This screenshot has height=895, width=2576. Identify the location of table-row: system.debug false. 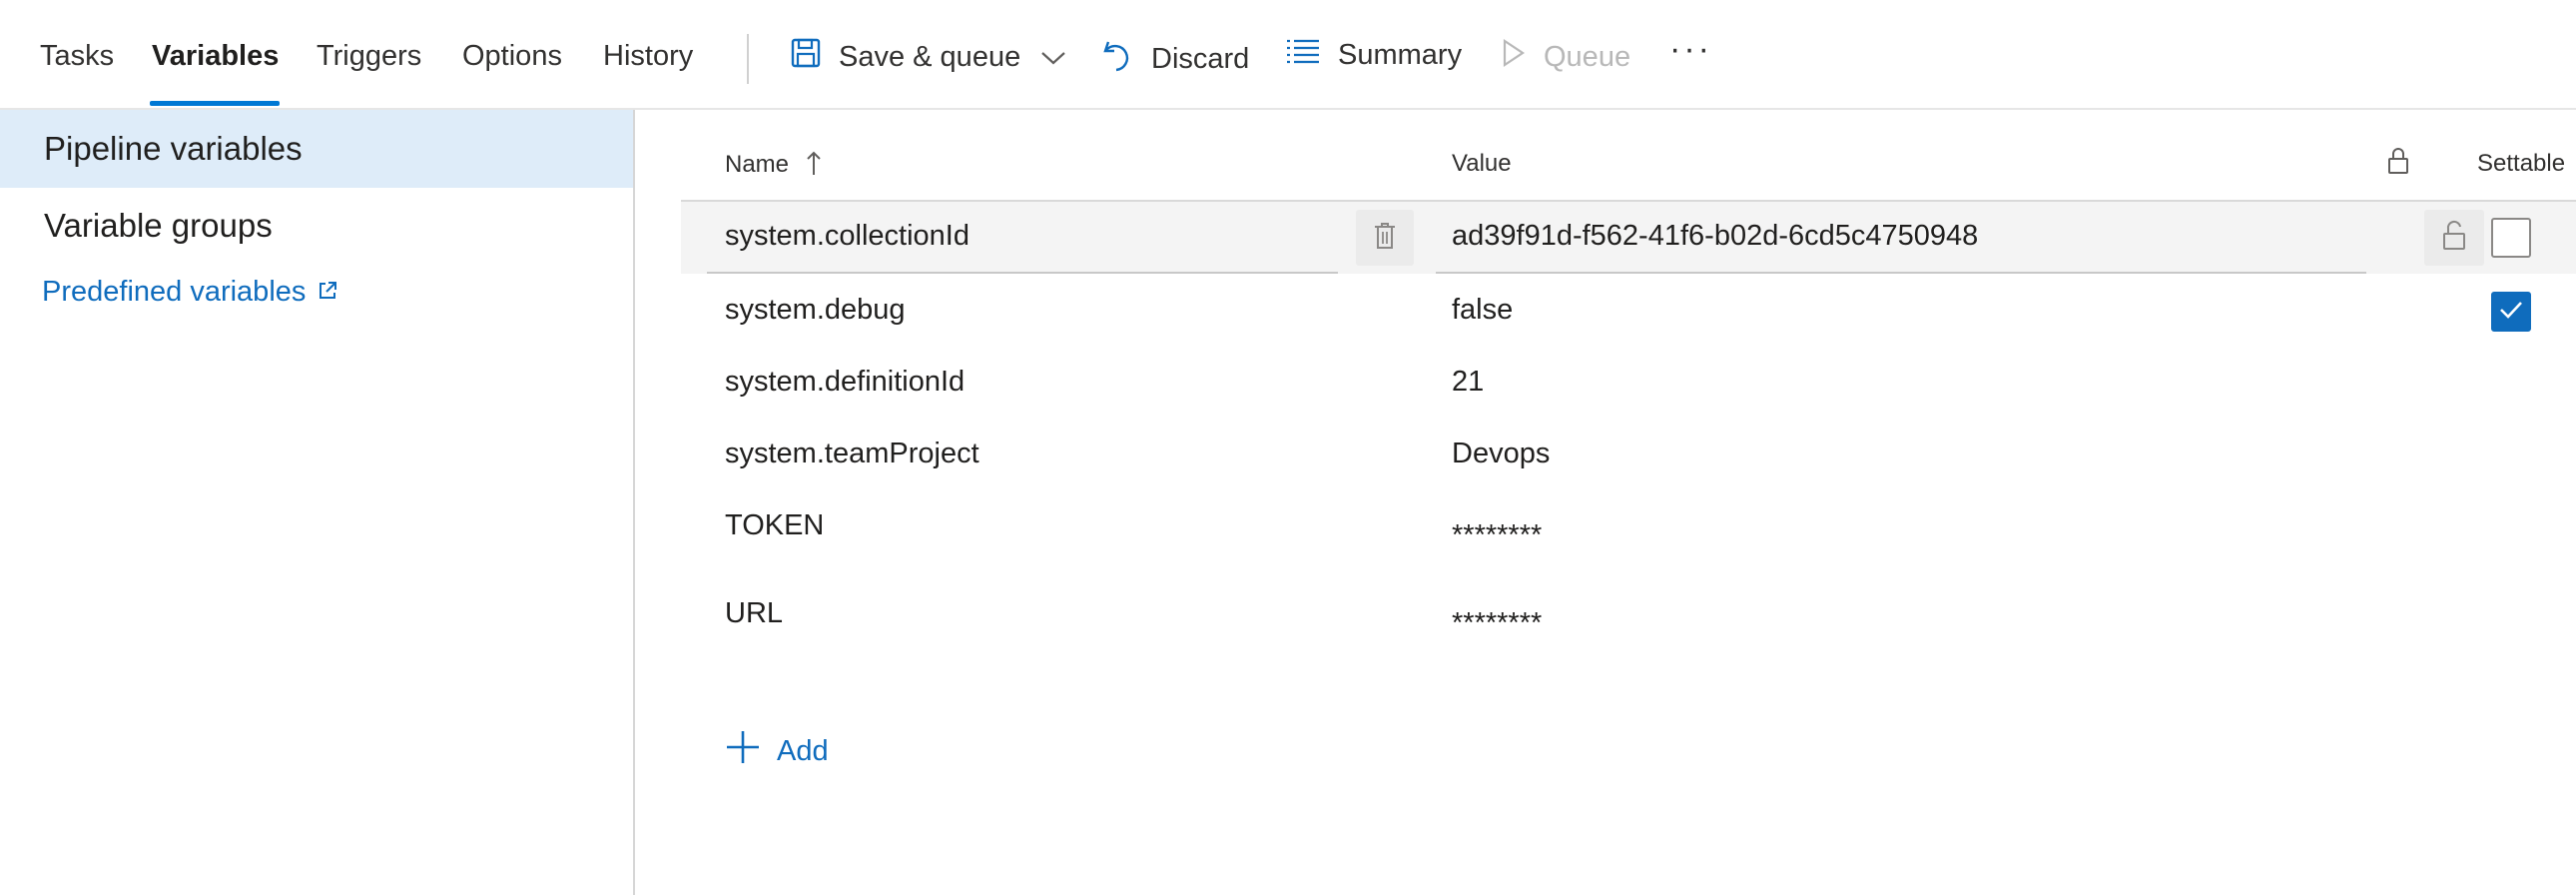
(1629, 312).